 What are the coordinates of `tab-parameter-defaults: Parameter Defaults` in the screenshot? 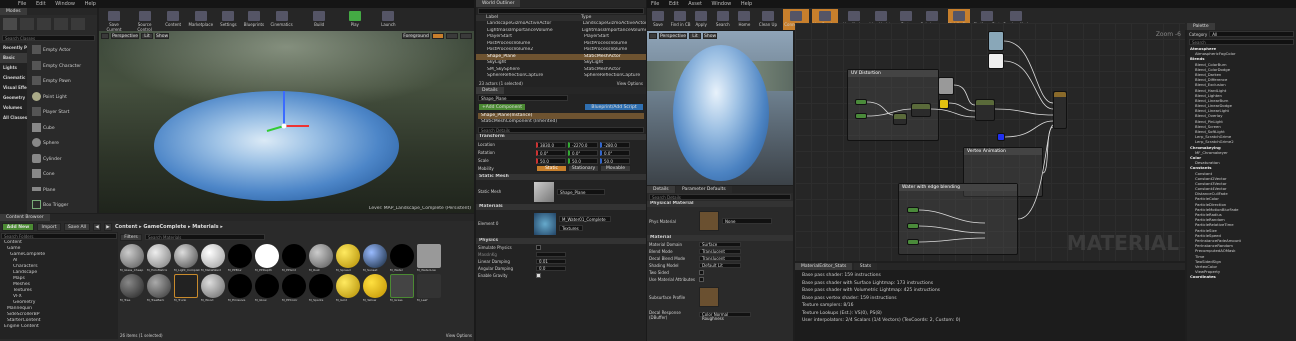 It's located at (704, 189).